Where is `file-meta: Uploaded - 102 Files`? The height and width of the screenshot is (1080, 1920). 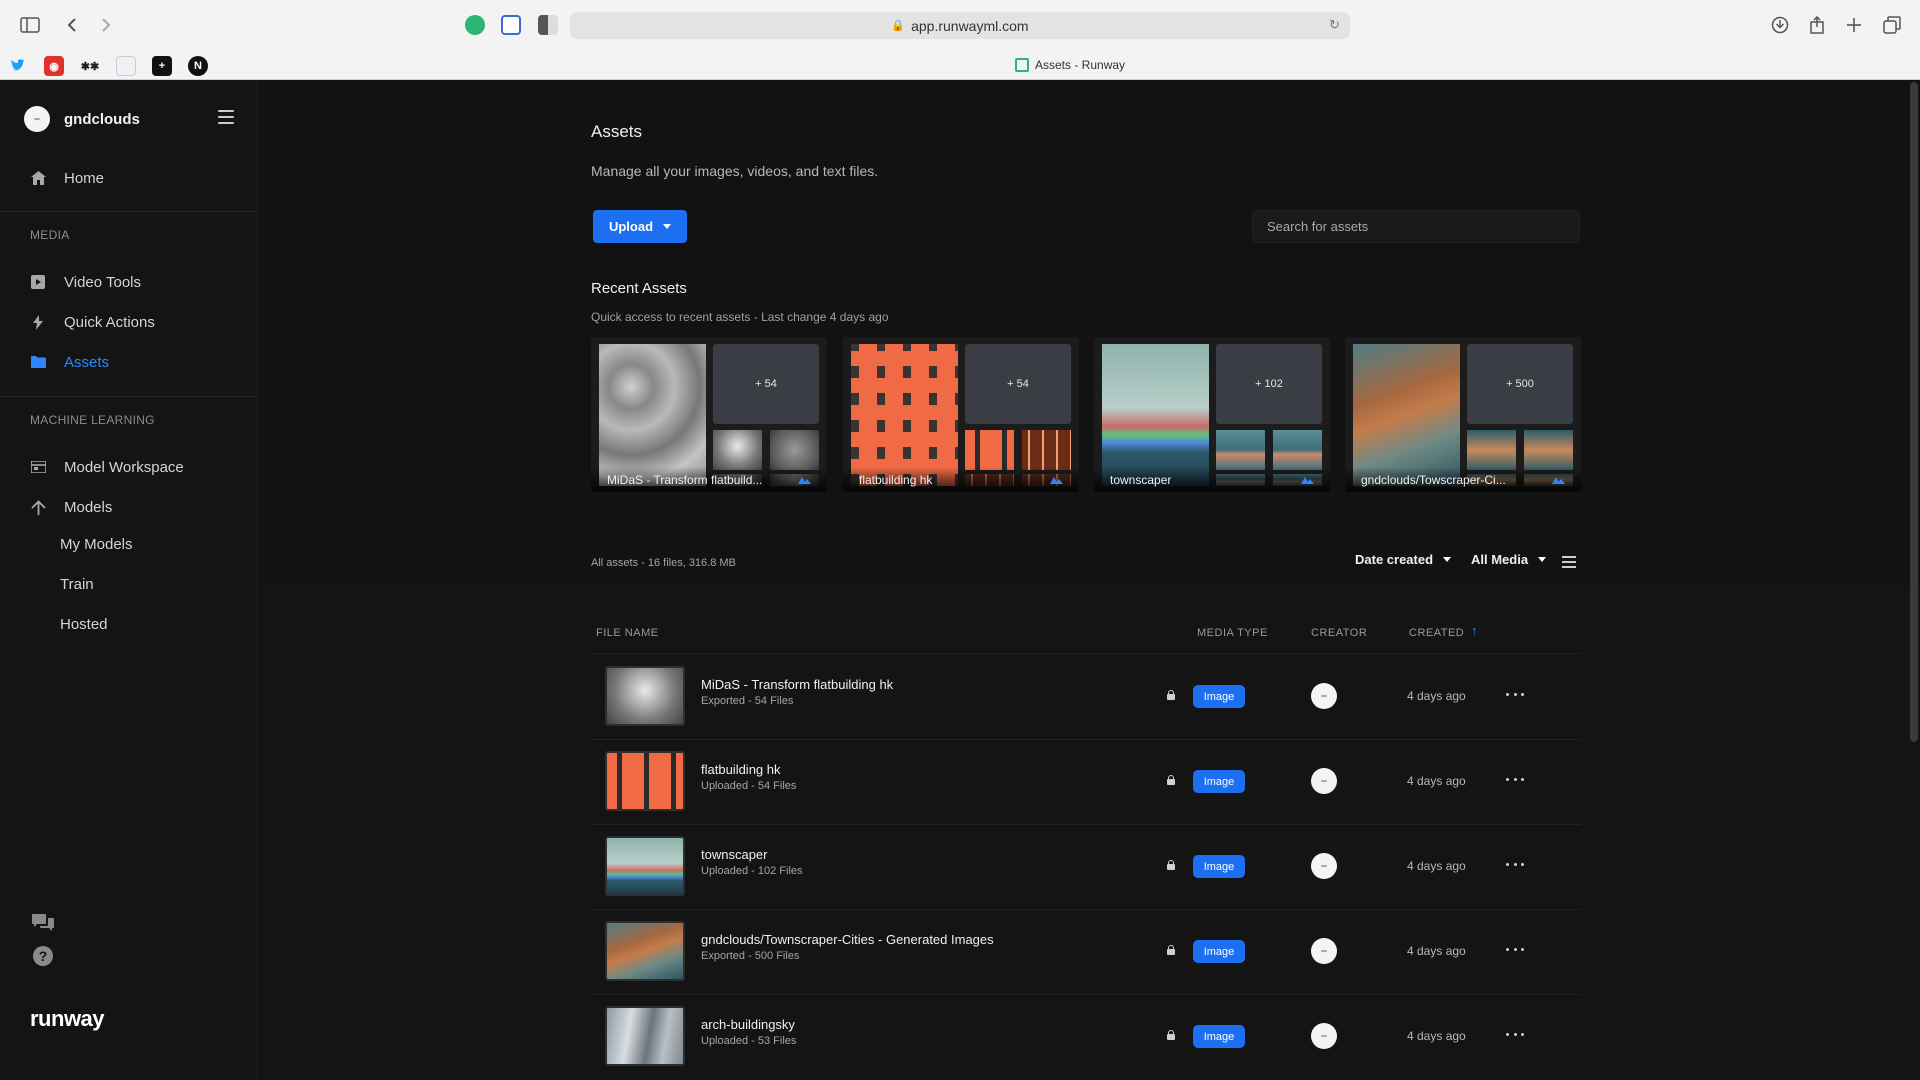 file-meta: Uploaded - 102 Files is located at coordinates (752, 871).